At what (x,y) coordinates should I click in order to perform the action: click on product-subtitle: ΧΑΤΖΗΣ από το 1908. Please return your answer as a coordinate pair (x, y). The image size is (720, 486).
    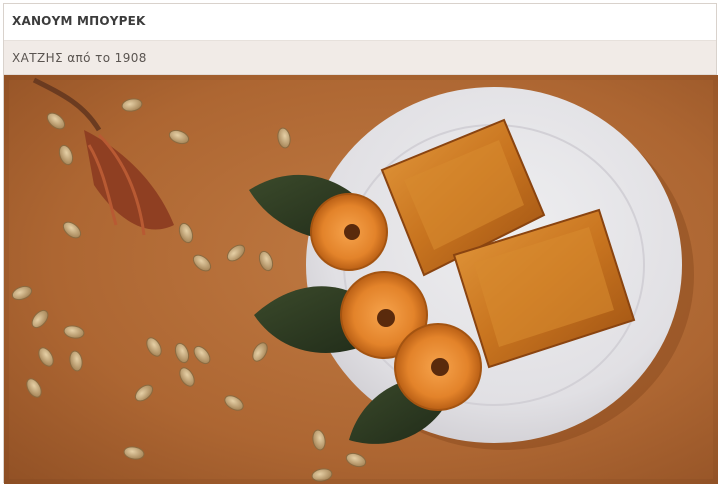
    Looking at the image, I should click on (79, 58).